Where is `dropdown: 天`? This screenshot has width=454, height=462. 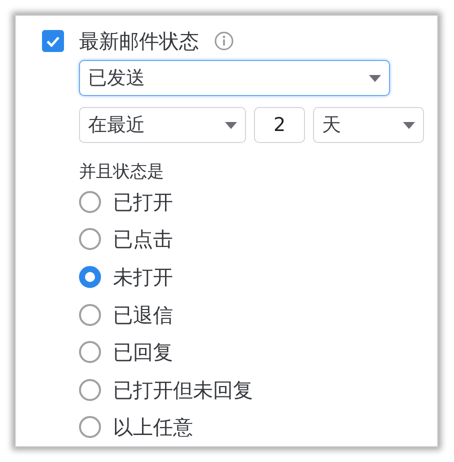 dropdown: 天 is located at coordinates (368, 125).